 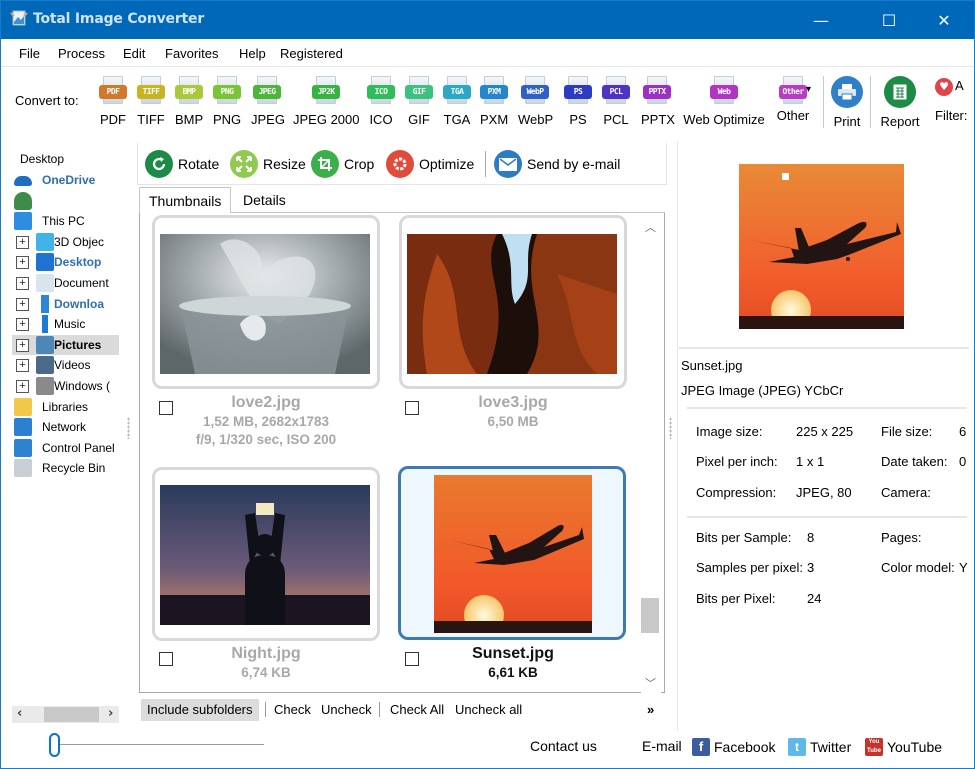 I want to click on more-options-button: », so click(x=650, y=710).